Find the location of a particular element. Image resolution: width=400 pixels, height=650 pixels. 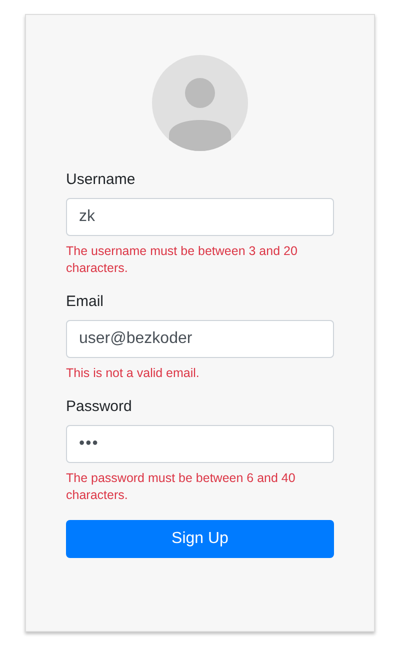

field-label: Username is located at coordinates (101, 179).